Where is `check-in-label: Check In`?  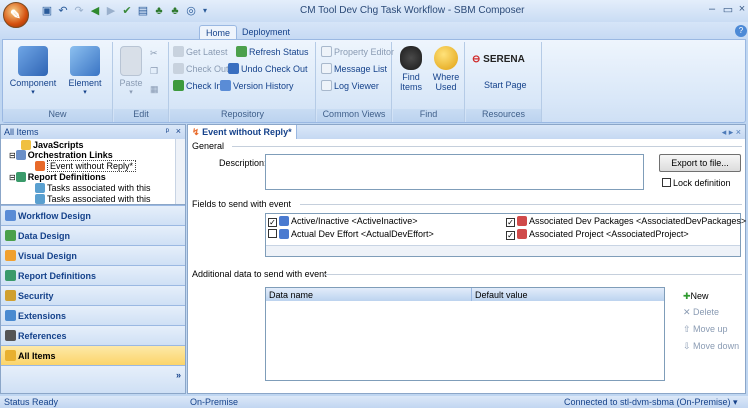
check-in-label: Check In is located at coordinates (204, 86).